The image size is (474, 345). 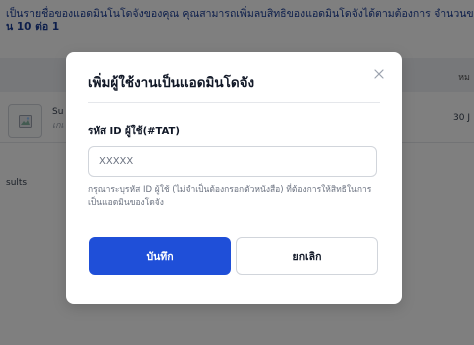 What do you see at coordinates (171, 83) in the screenshot?
I see `modal-title: เพิ่มผู้ใช้งานเป็นแอดมินโดจัง` at bounding box center [171, 83].